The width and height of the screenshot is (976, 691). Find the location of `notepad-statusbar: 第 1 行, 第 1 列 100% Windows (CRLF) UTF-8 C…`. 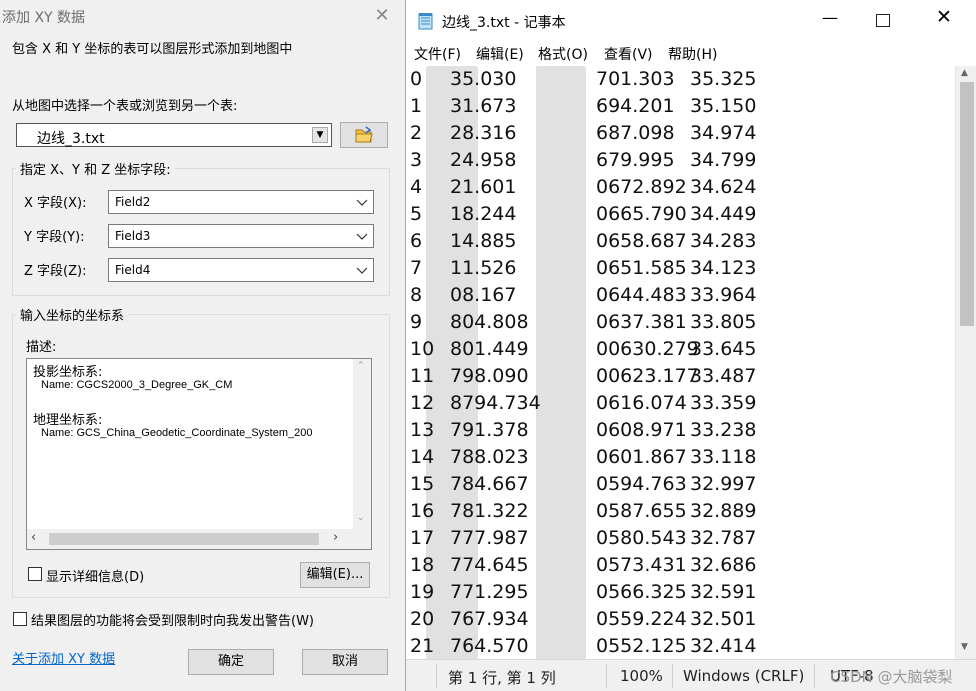

notepad-statusbar: 第 1 行, 第 1 列 100% Windows (CRLF) UTF-8 C… is located at coordinates (691, 675).